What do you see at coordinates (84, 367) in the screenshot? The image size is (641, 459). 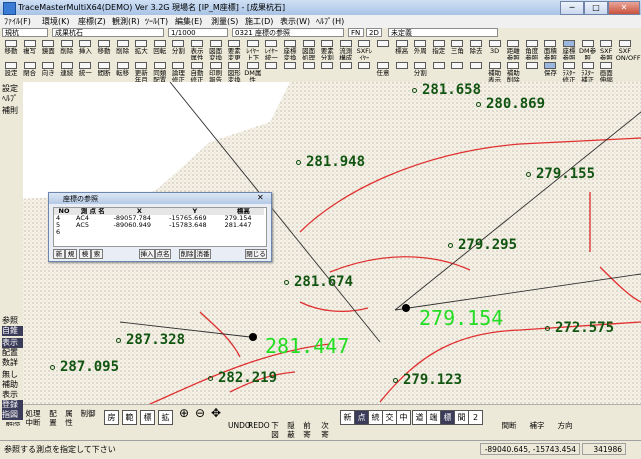 I see `survey-point: 287.095` at bounding box center [84, 367].